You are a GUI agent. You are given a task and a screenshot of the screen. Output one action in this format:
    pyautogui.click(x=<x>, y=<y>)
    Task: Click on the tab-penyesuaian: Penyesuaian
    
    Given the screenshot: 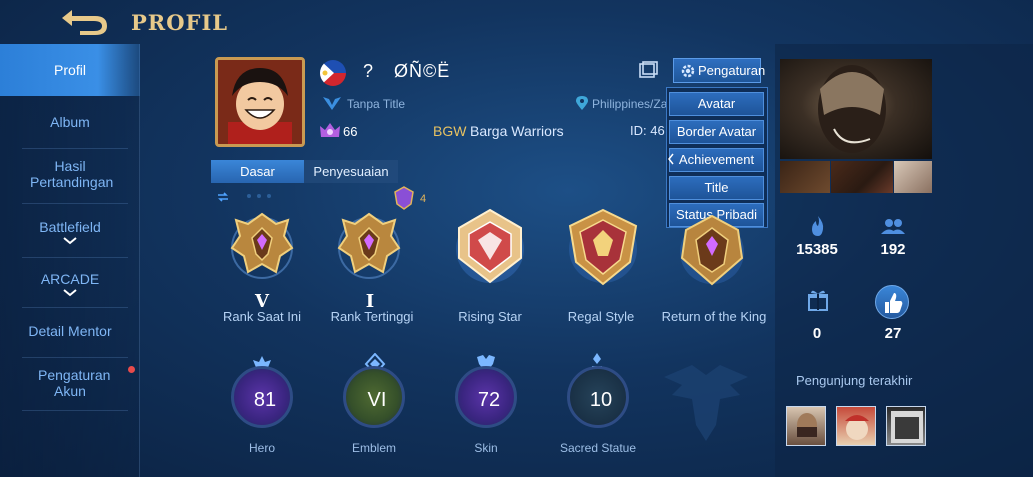 What is the action you would take?
    pyautogui.click(x=351, y=171)
    